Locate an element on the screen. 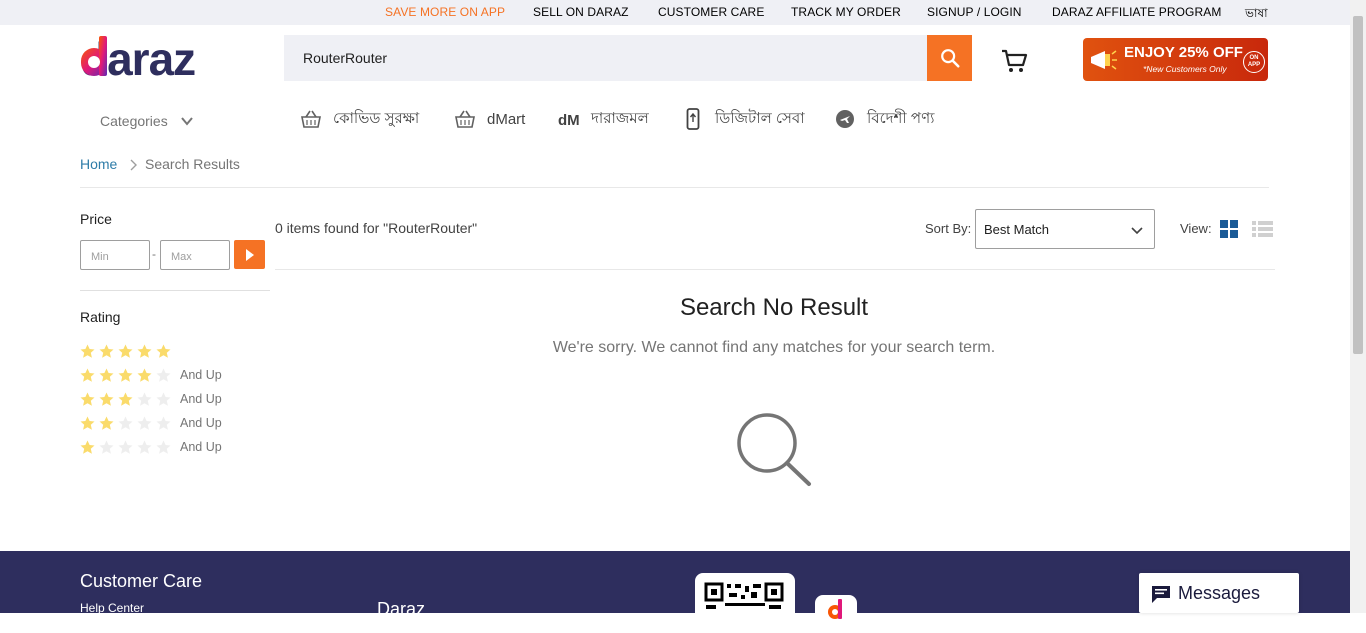 This screenshot has height=633, width=1366. scrollbar-thumb is located at coordinates (1358, 185).